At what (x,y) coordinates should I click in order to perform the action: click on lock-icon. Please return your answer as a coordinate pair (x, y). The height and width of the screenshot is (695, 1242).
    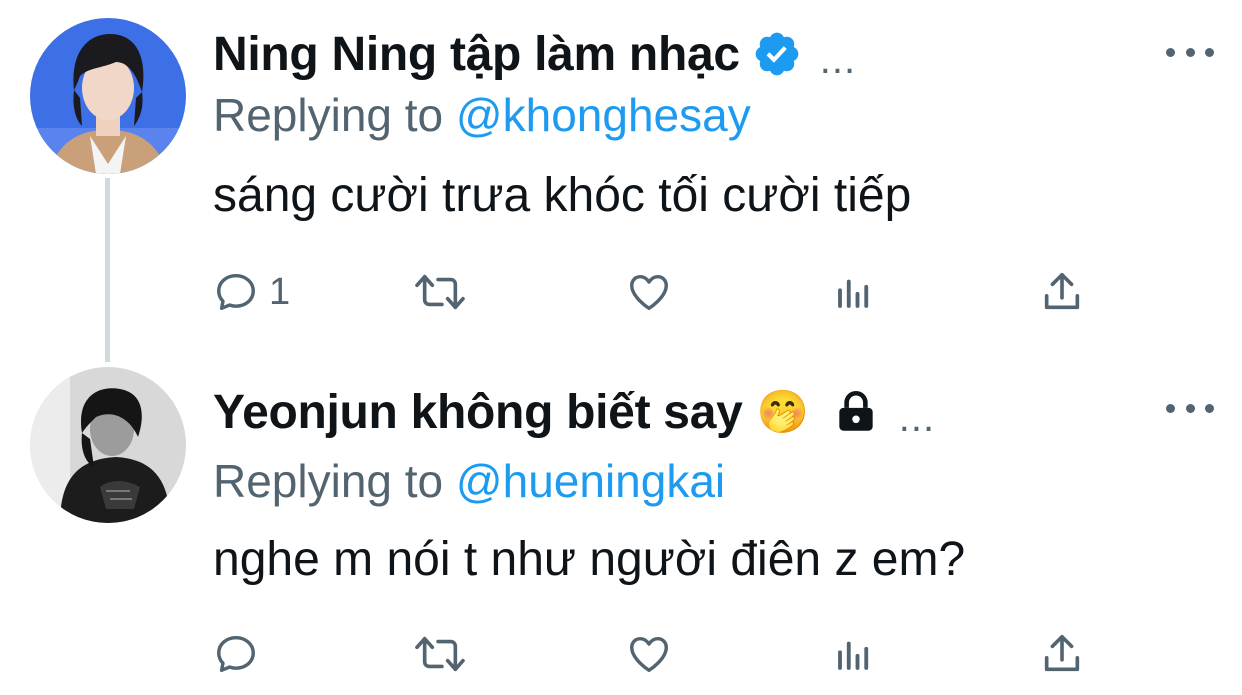
    Looking at the image, I should click on (856, 412).